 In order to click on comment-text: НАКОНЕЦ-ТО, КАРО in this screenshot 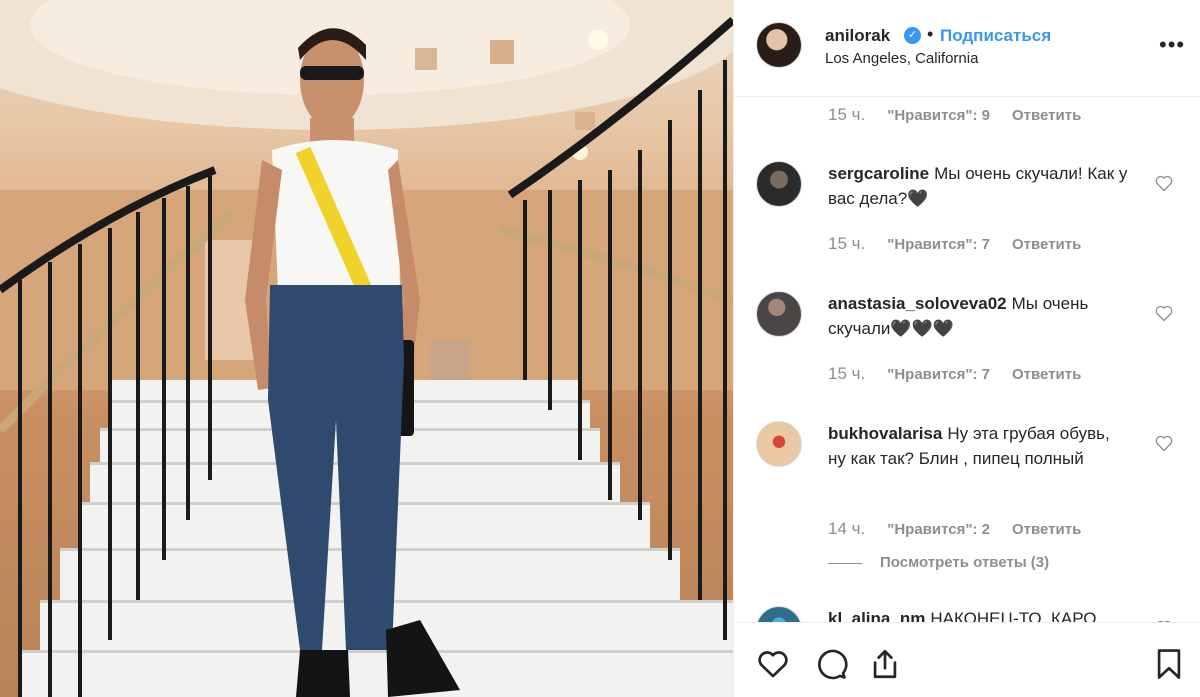, I will do `click(1013, 615)`.